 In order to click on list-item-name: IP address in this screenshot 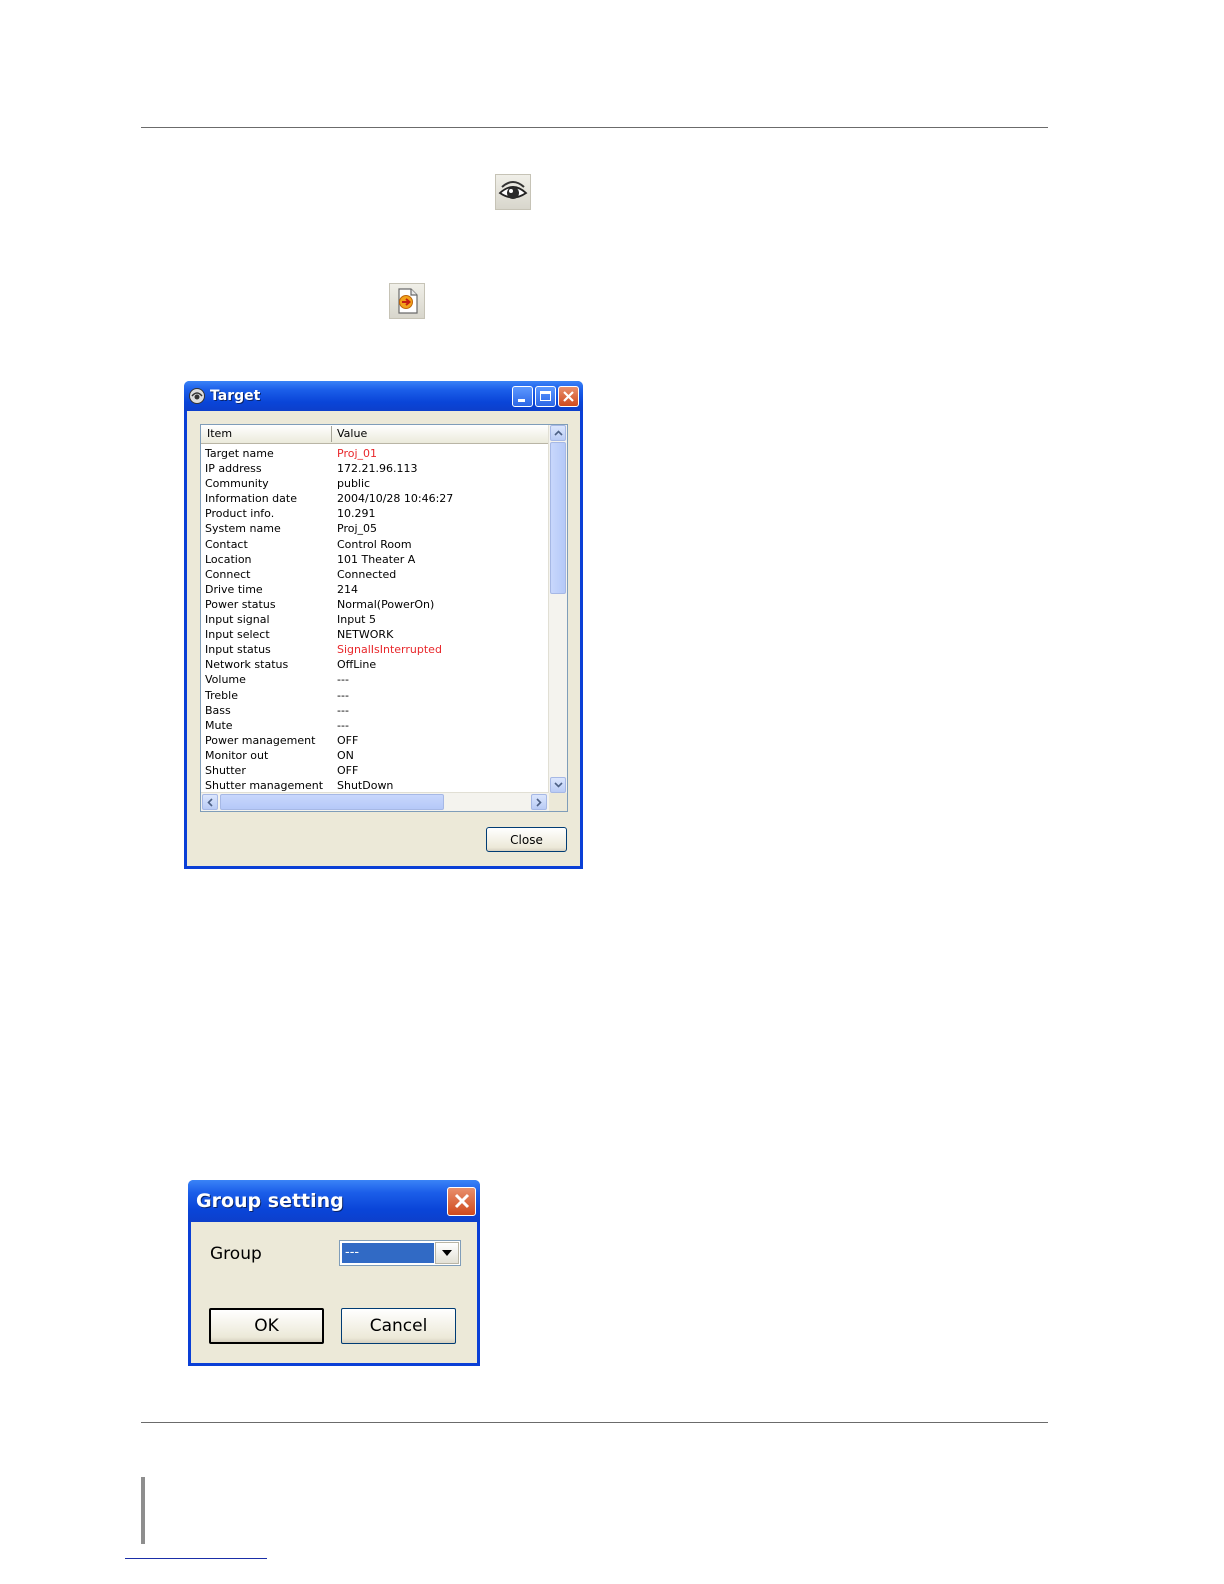, I will do `click(233, 469)`.